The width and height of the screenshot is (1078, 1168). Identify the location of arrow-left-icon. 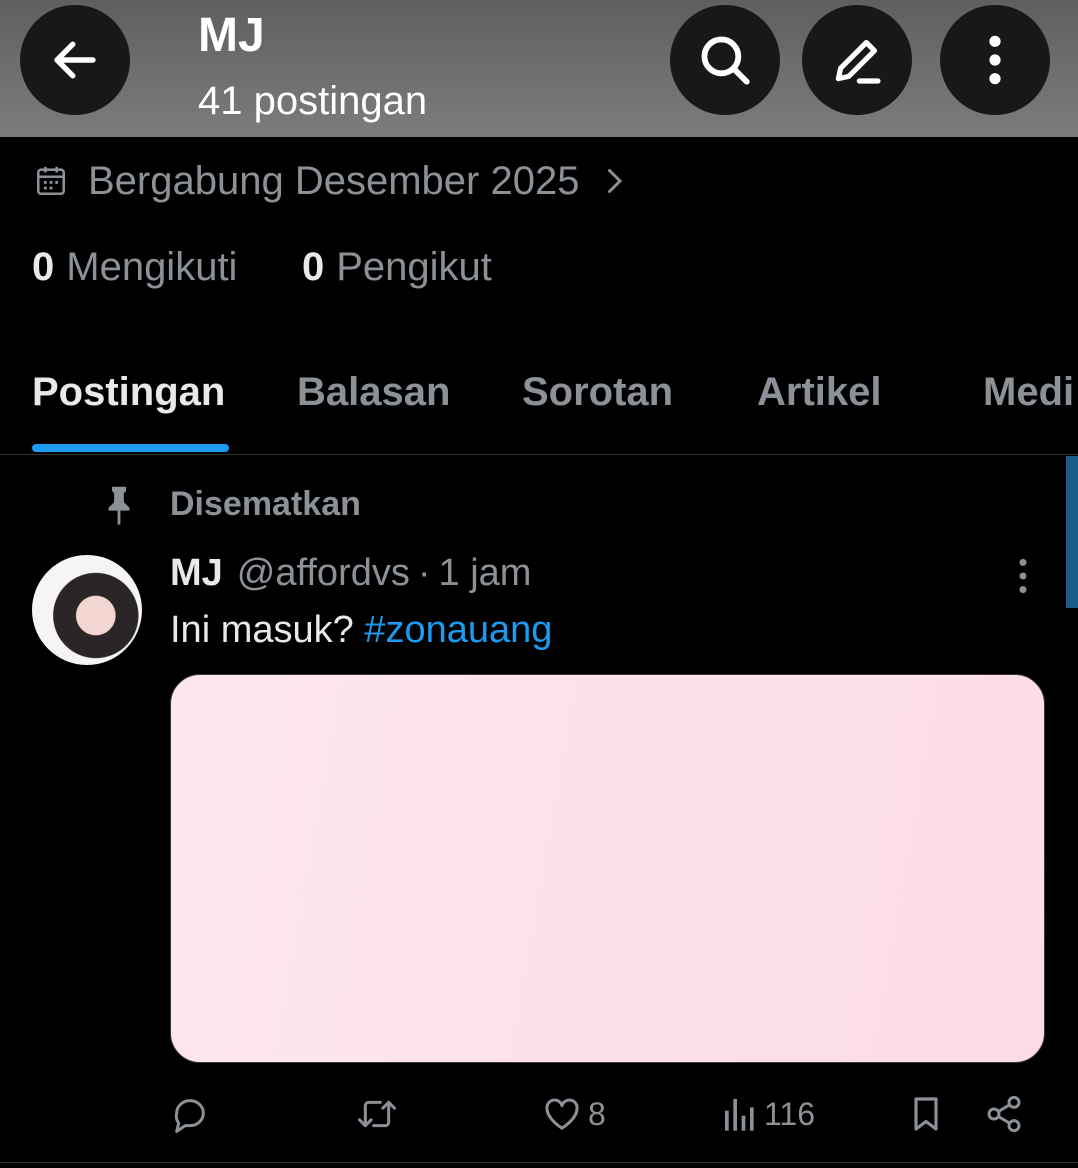
(75, 60).